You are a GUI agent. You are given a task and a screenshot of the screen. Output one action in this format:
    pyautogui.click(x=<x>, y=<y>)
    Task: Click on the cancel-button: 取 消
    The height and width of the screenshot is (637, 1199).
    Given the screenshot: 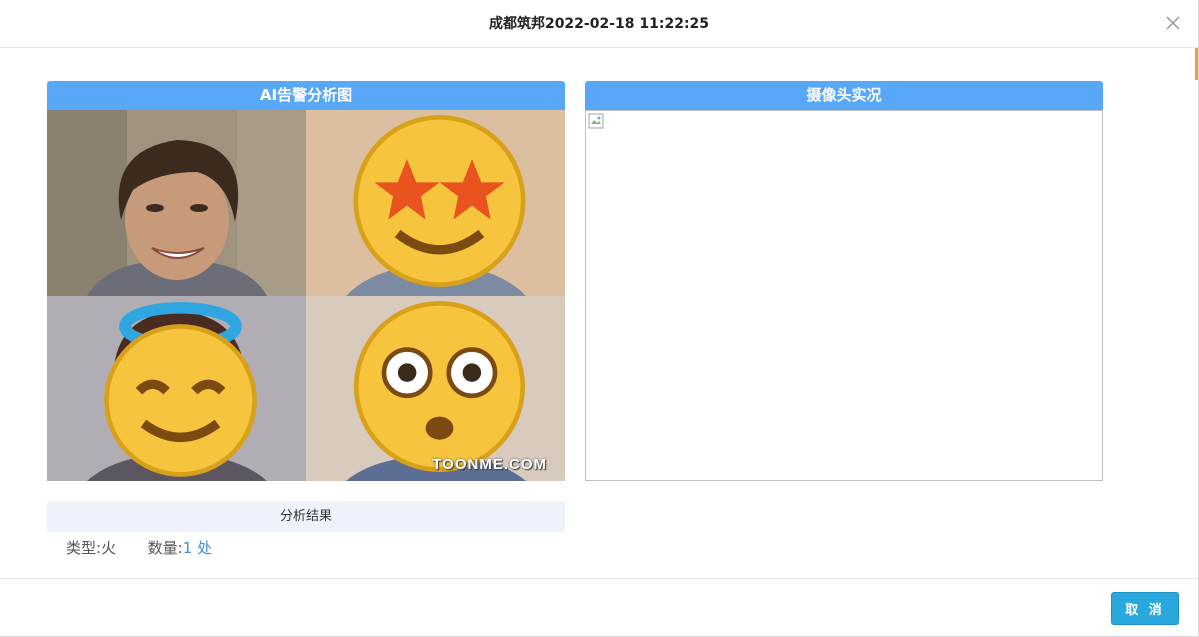 What is the action you would take?
    pyautogui.click(x=1145, y=608)
    